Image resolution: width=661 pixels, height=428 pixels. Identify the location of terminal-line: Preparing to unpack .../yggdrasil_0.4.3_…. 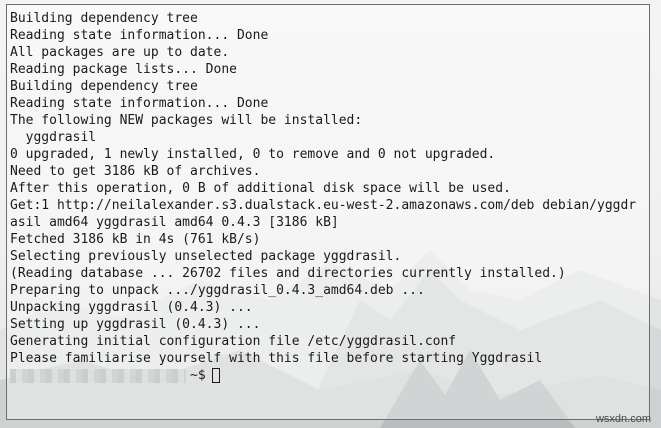
(217, 290).